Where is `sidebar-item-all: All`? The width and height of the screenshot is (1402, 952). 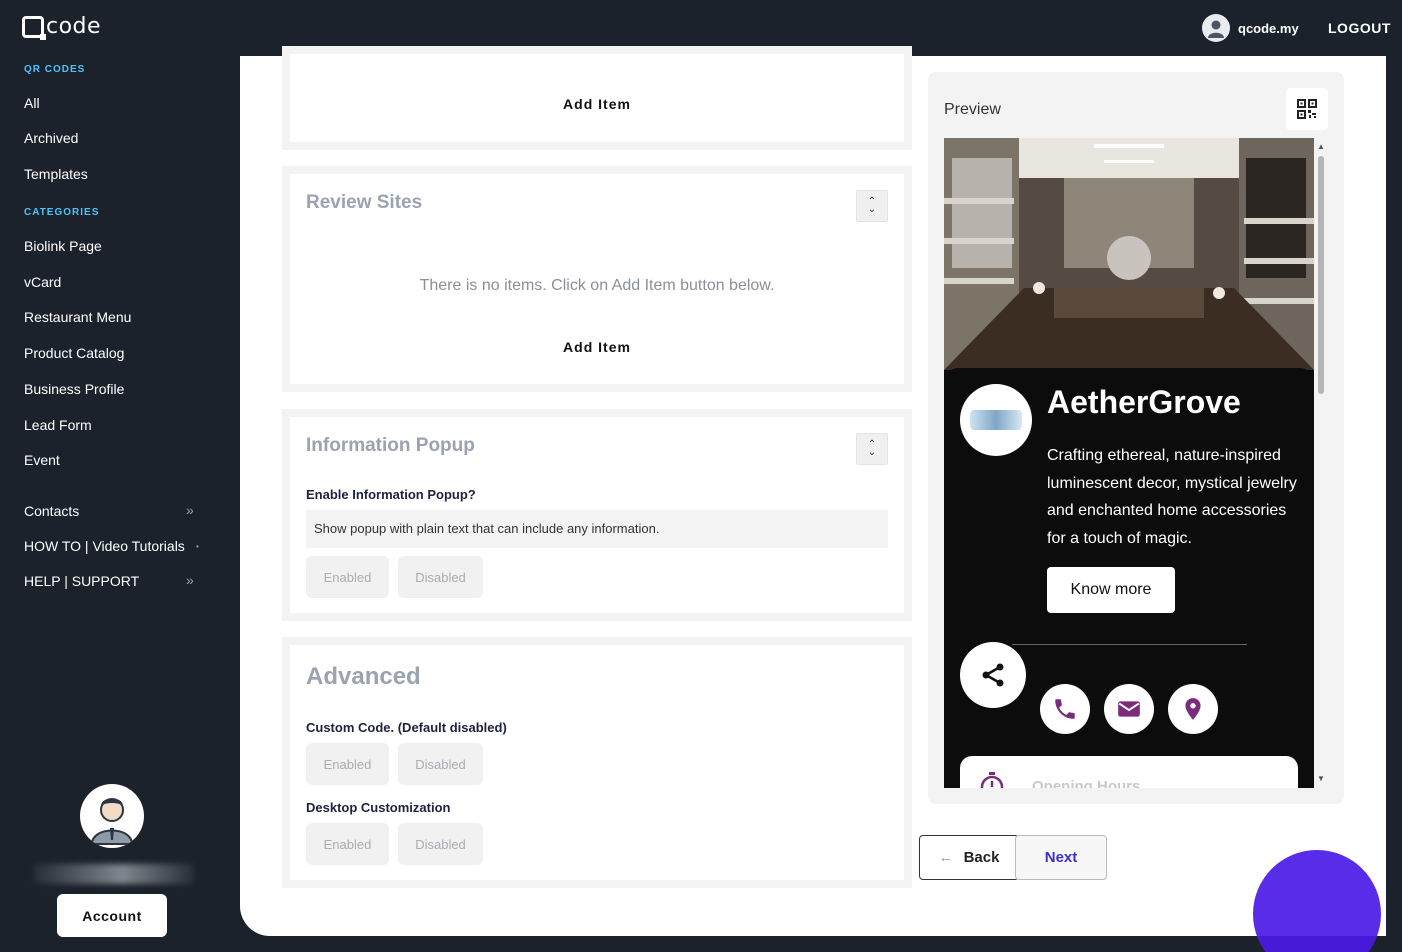 sidebar-item-all: All is located at coordinates (32, 103).